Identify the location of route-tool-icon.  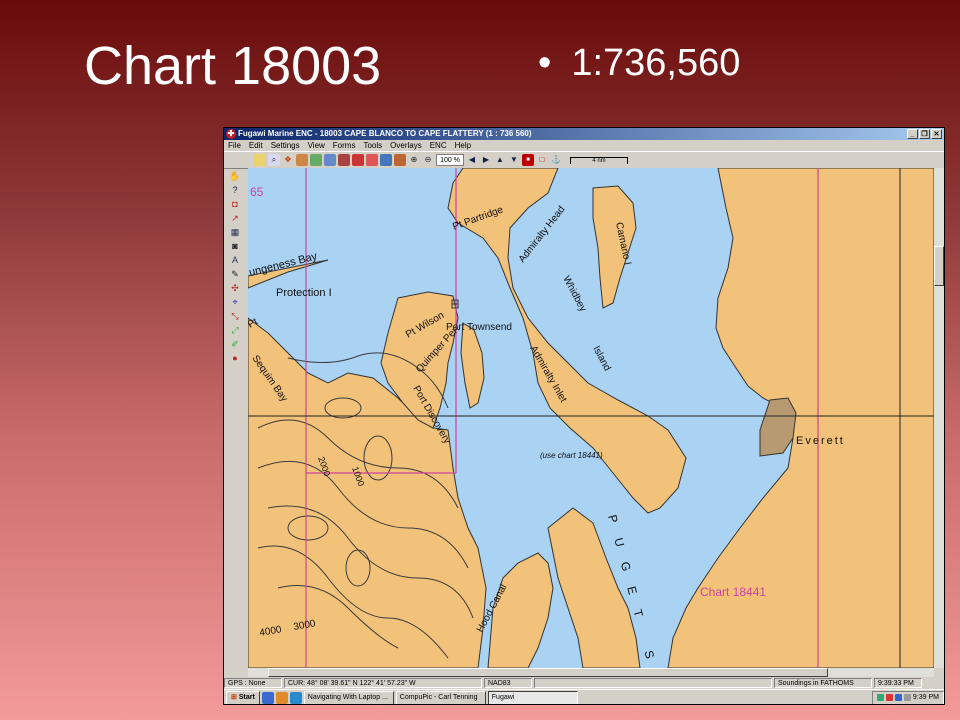
(330, 160).